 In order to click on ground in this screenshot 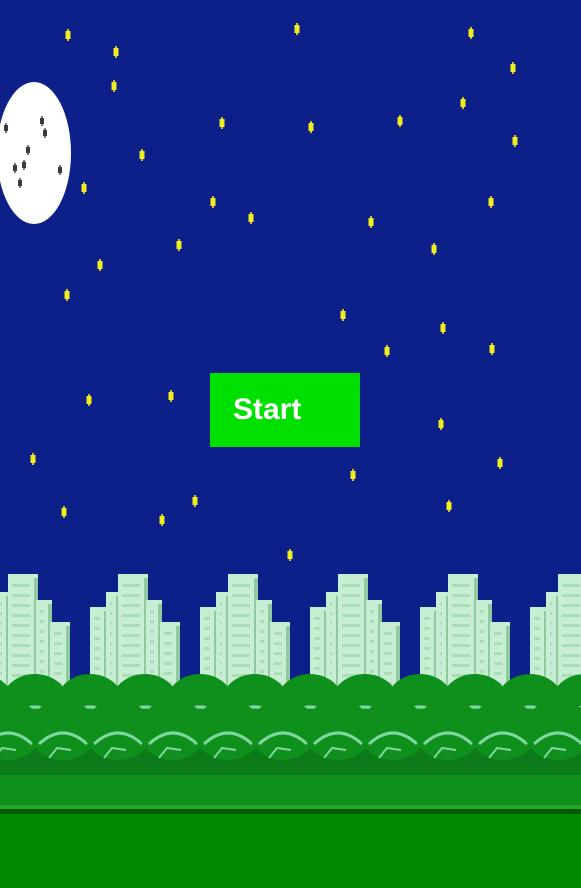, I will do `click(290, 831)`.